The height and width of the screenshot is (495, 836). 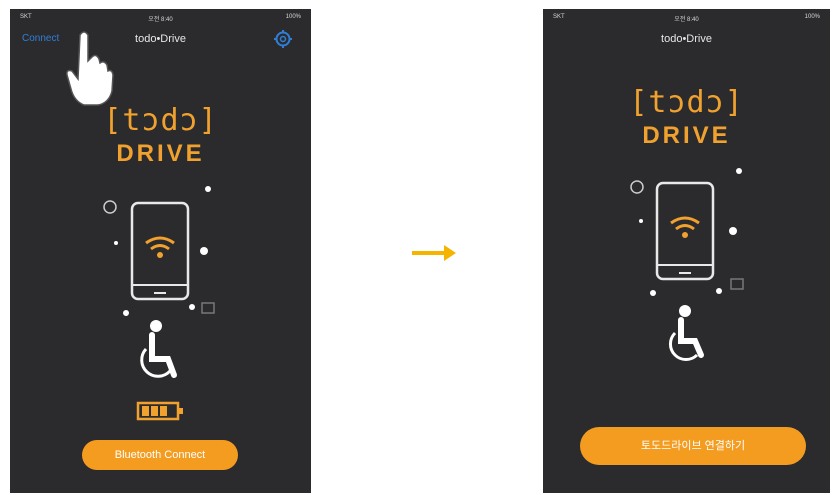 I want to click on nav-bar: Connect todo•Drive, so click(x=160, y=40).